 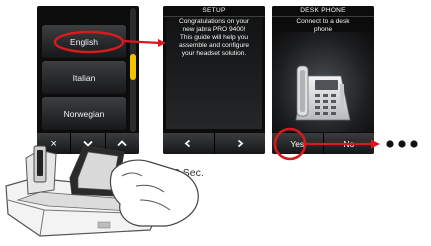 What do you see at coordinates (375, 144) in the screenshot?
I see `continue-arrow-head` at bounding box center [375, 144].